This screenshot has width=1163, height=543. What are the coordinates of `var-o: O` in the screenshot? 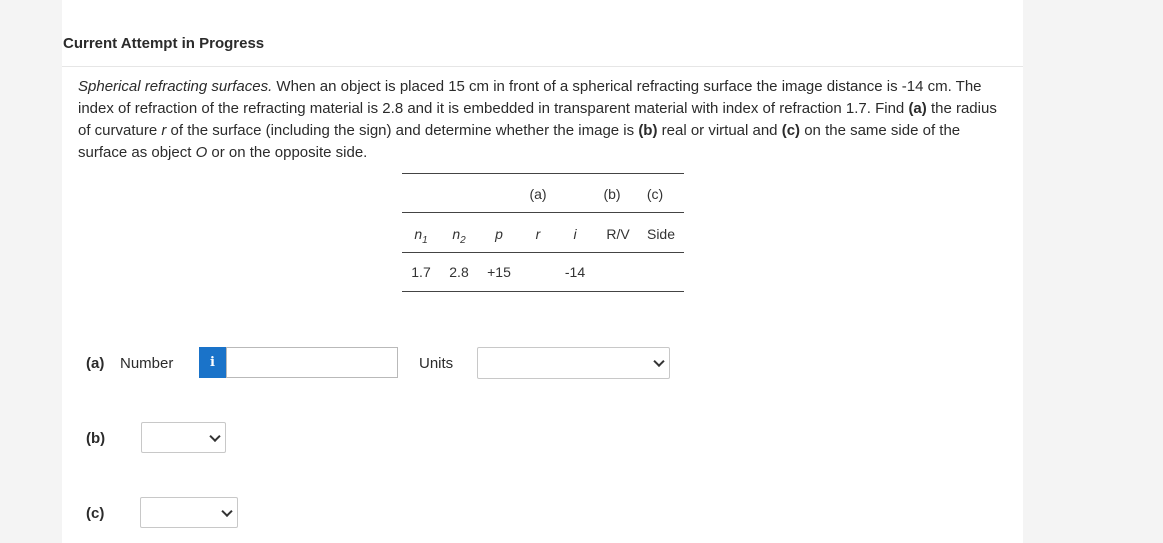 It's located at (201, 152).